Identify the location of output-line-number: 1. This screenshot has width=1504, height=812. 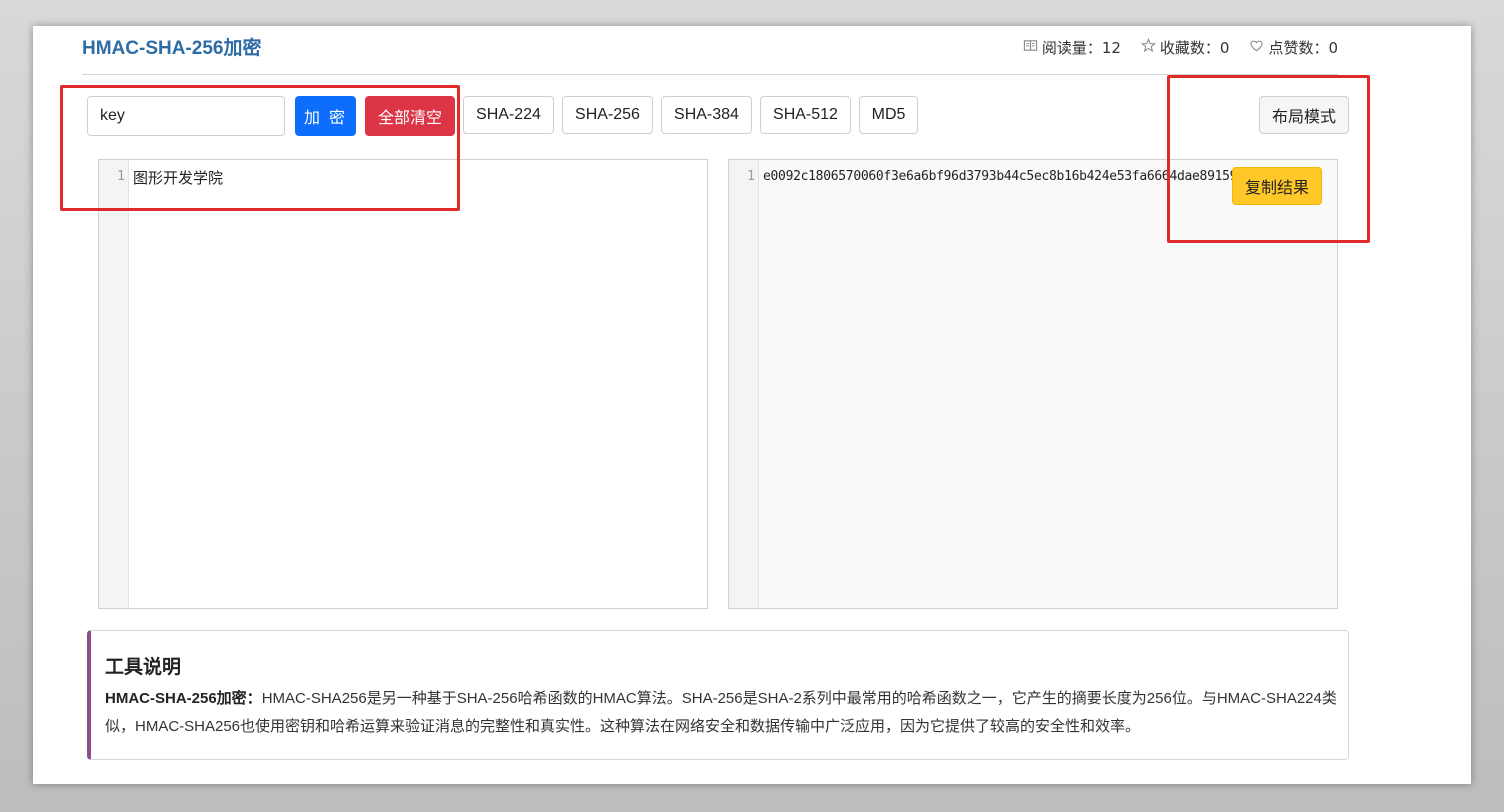
(751, 176).